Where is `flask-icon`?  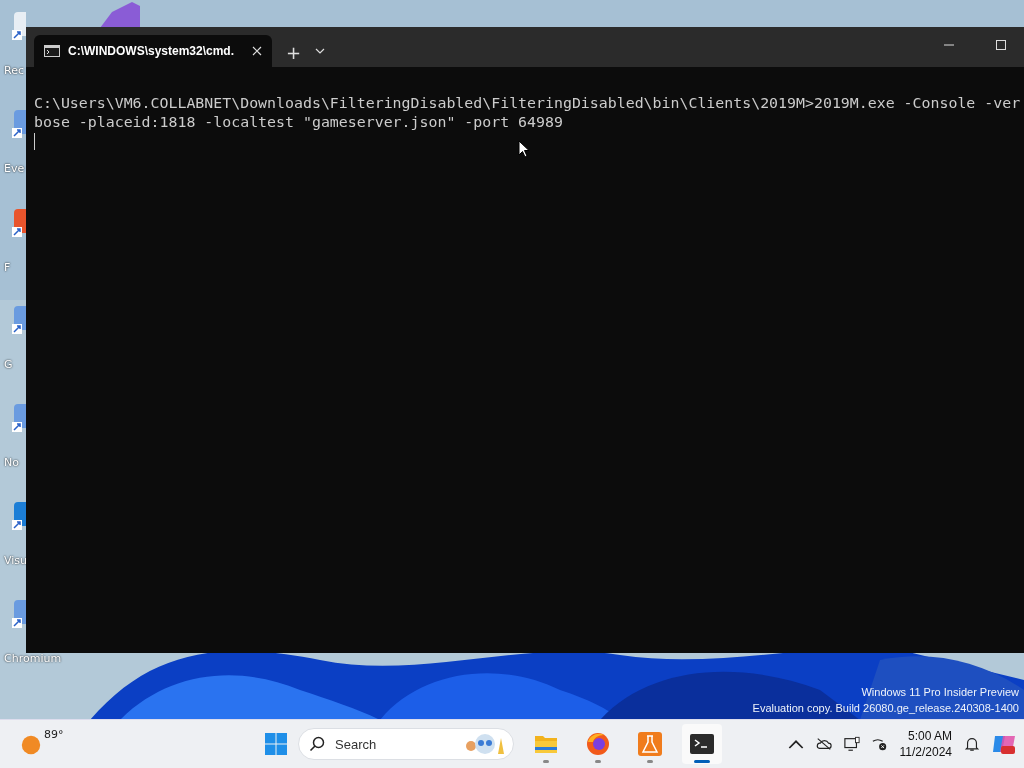 flask-icon is located at coordinates (650, 744).